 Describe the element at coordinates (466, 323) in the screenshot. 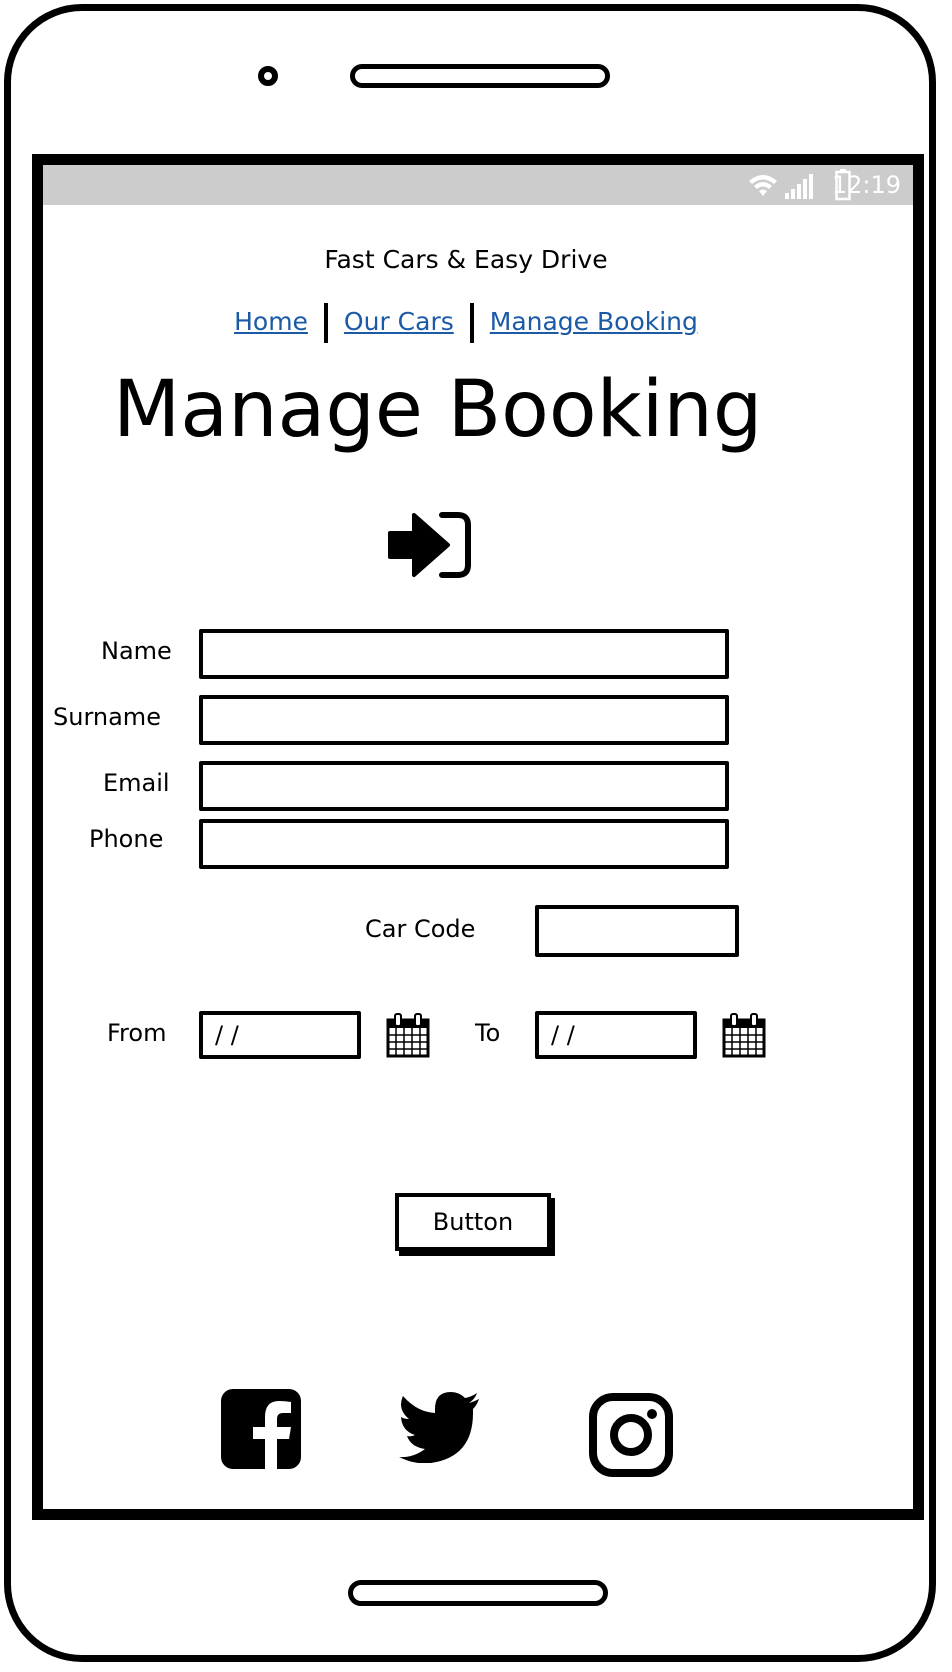

I see `main-nav: Home Our Cars Manage Booking` at that location.